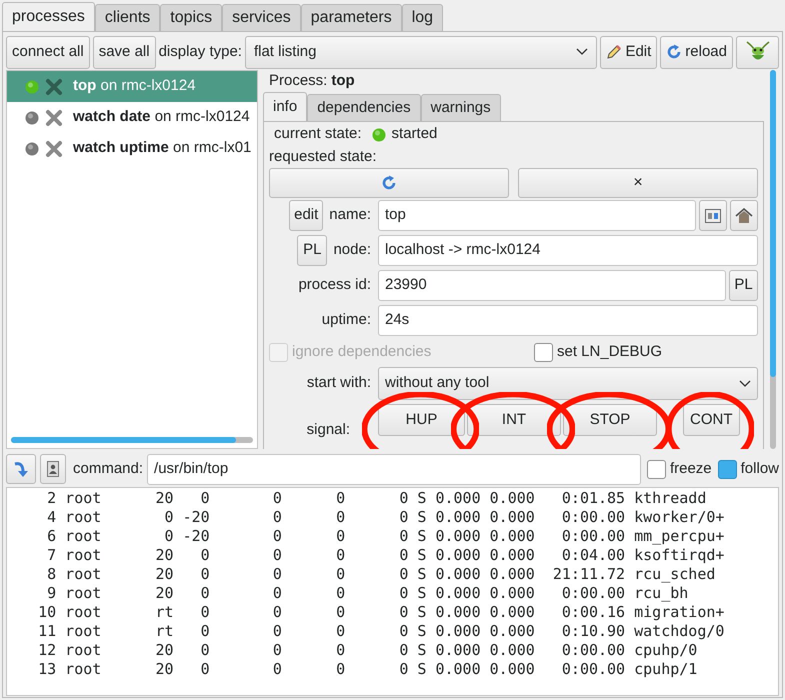 This screenshot has width=785, height=700. What do you see at coordinates (350, 215) in the screenshot?
I see `field-label: name:` at bounding box center [350, 215].